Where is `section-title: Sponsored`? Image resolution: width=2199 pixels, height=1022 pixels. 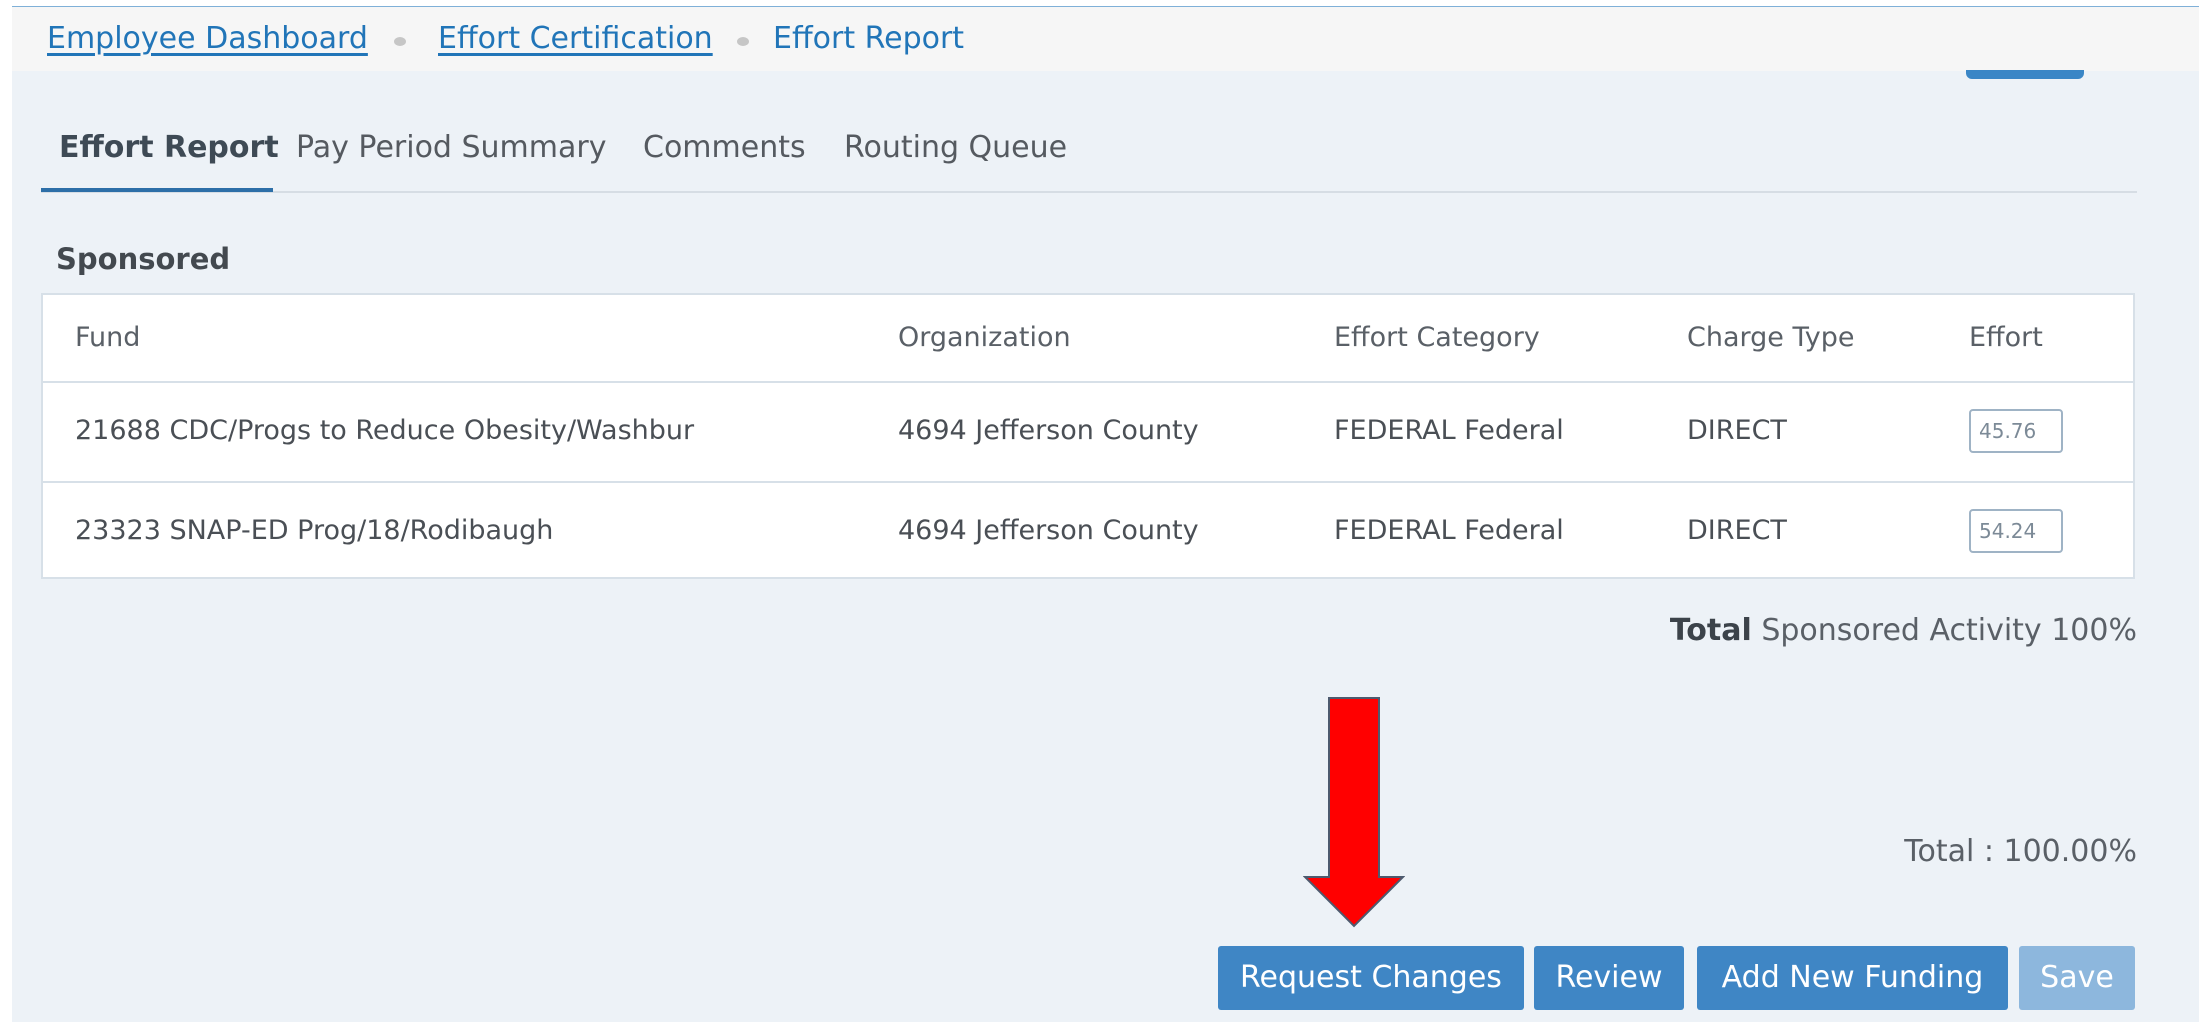
section-title: Sponsored is located at coordinates (143, 259).